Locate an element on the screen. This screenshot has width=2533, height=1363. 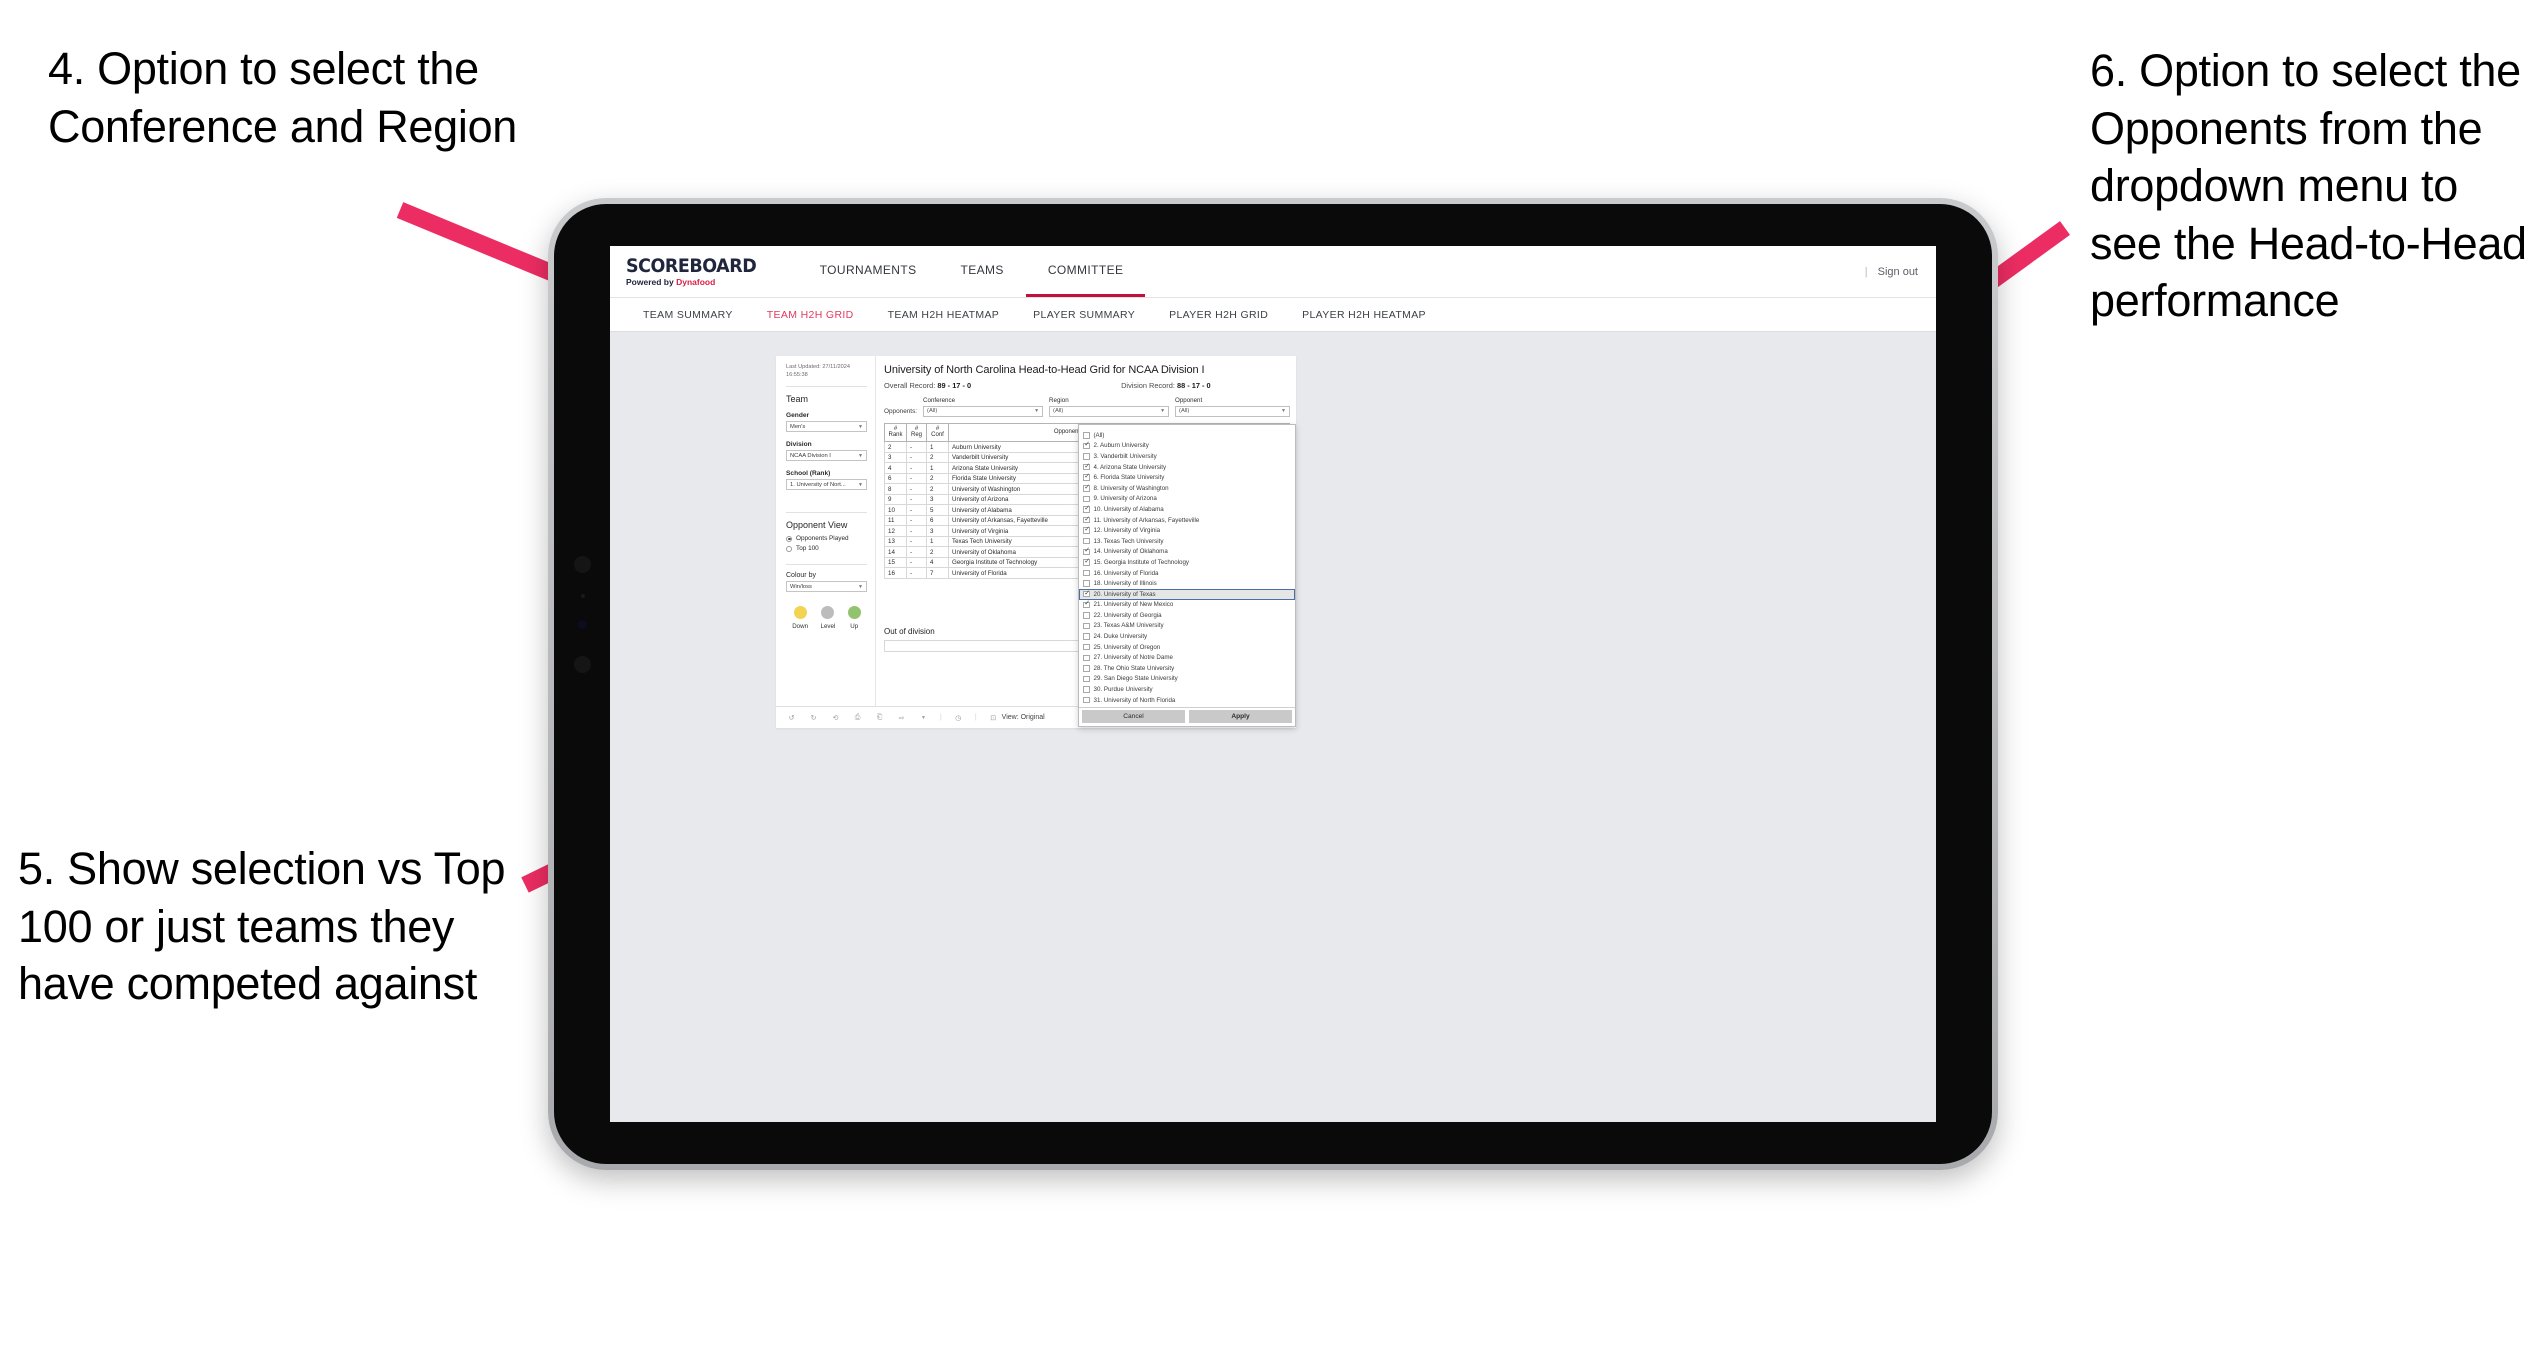
sign-out-link: Sign out is located at coordinates (1898, 272).